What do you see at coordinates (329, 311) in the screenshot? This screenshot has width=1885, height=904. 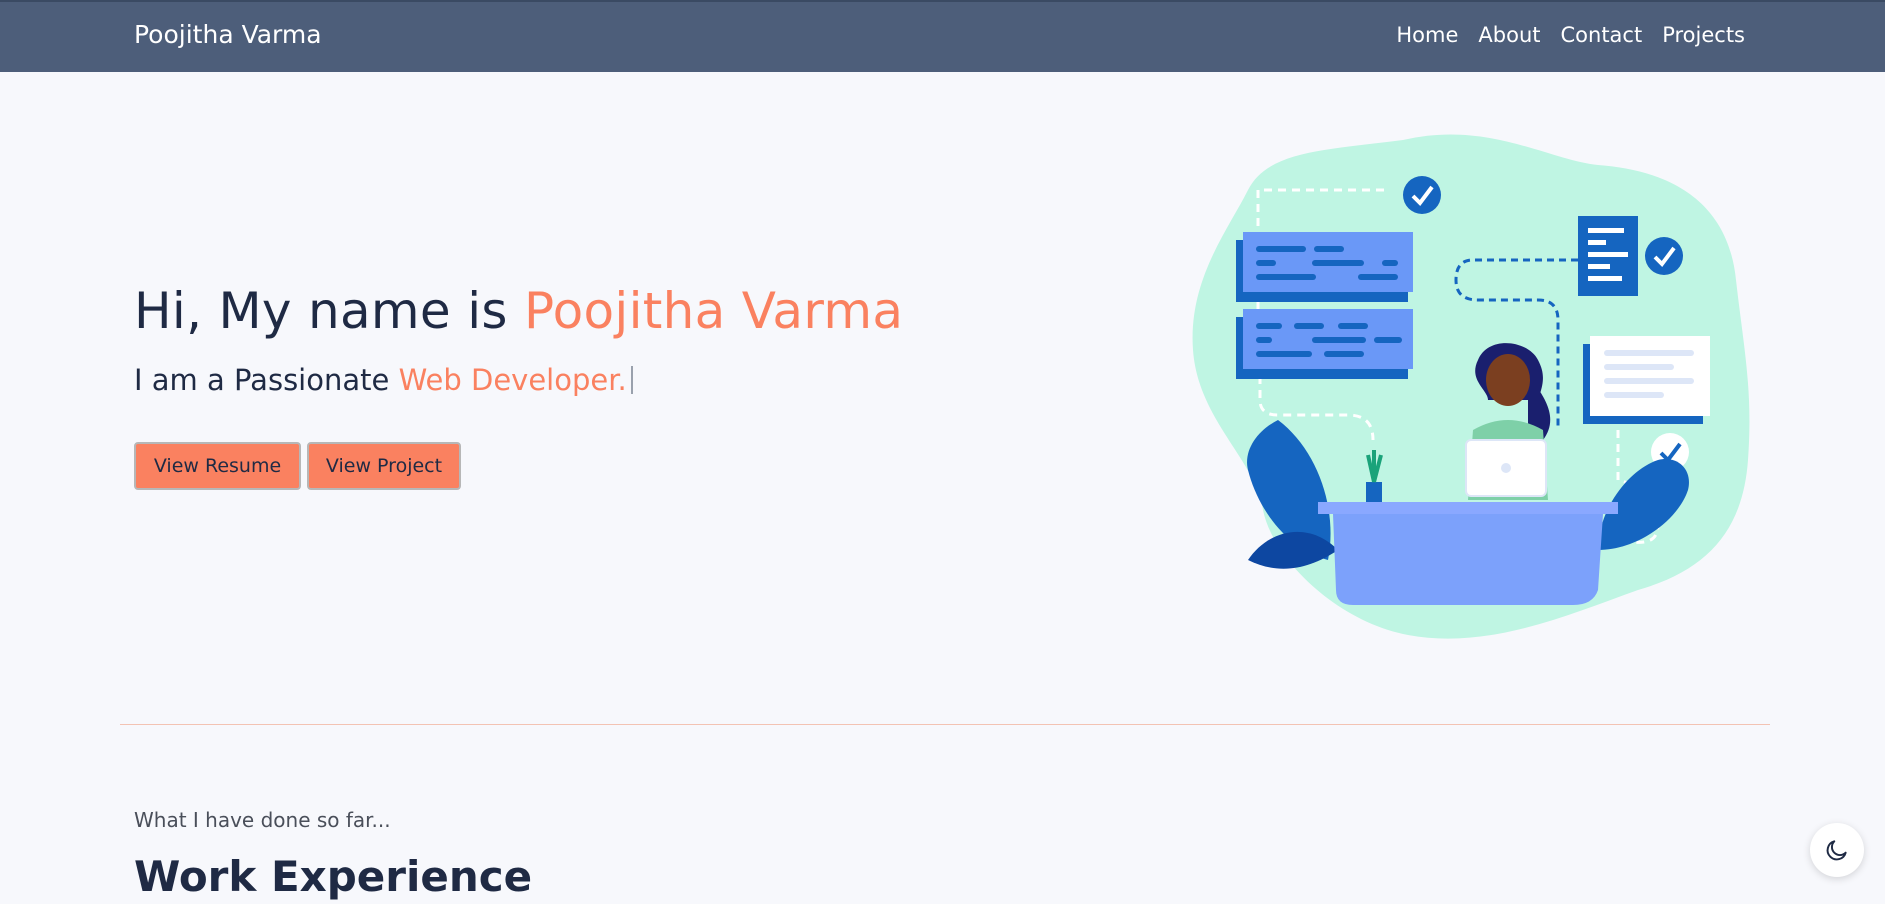 I see `hero-greeting: Hi, My name is` at bounding box center [329, 311].